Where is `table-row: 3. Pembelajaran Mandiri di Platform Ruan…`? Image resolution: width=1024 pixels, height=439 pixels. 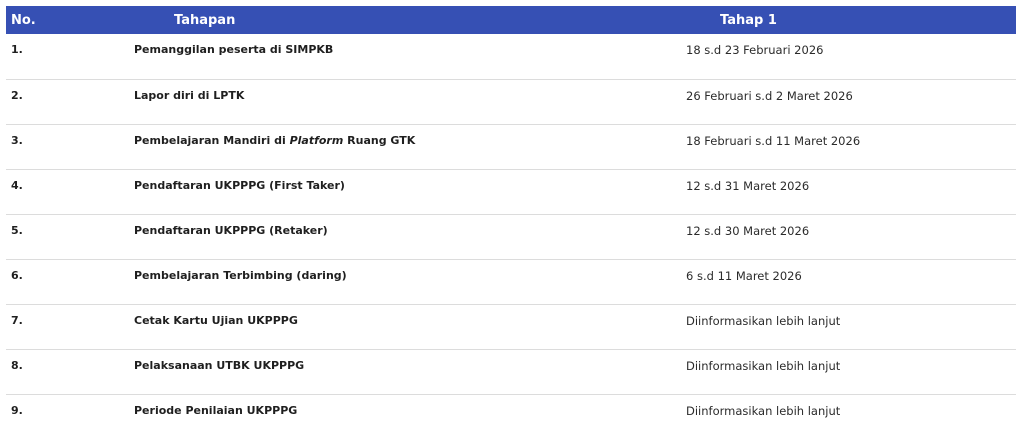
table-row: 3. Pembelajaran Mandiri di Platform Ruan… is located at coordinates (511, 146).